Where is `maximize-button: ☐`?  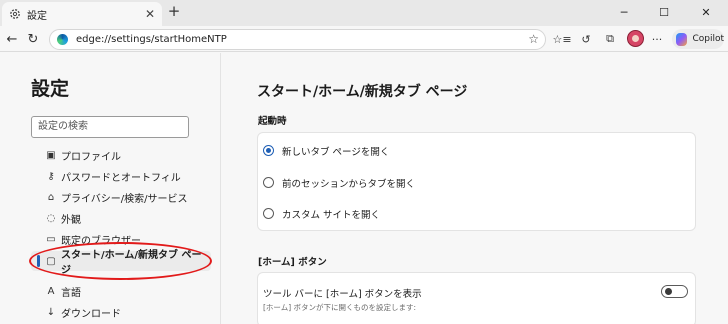
maximize-button: ☐ is located at coordinates (664, 12).